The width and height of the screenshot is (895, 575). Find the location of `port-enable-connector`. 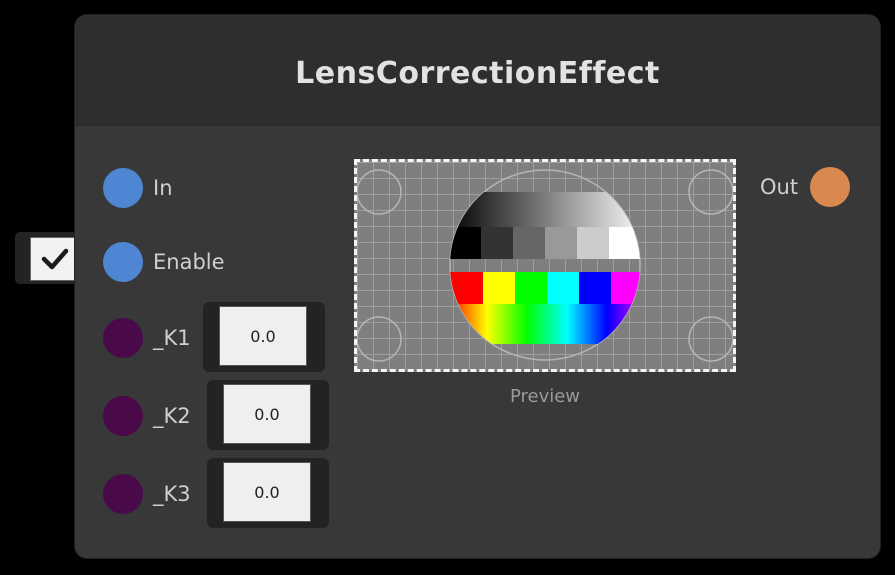

port-enable-connector is located at coordinates (123, 262).